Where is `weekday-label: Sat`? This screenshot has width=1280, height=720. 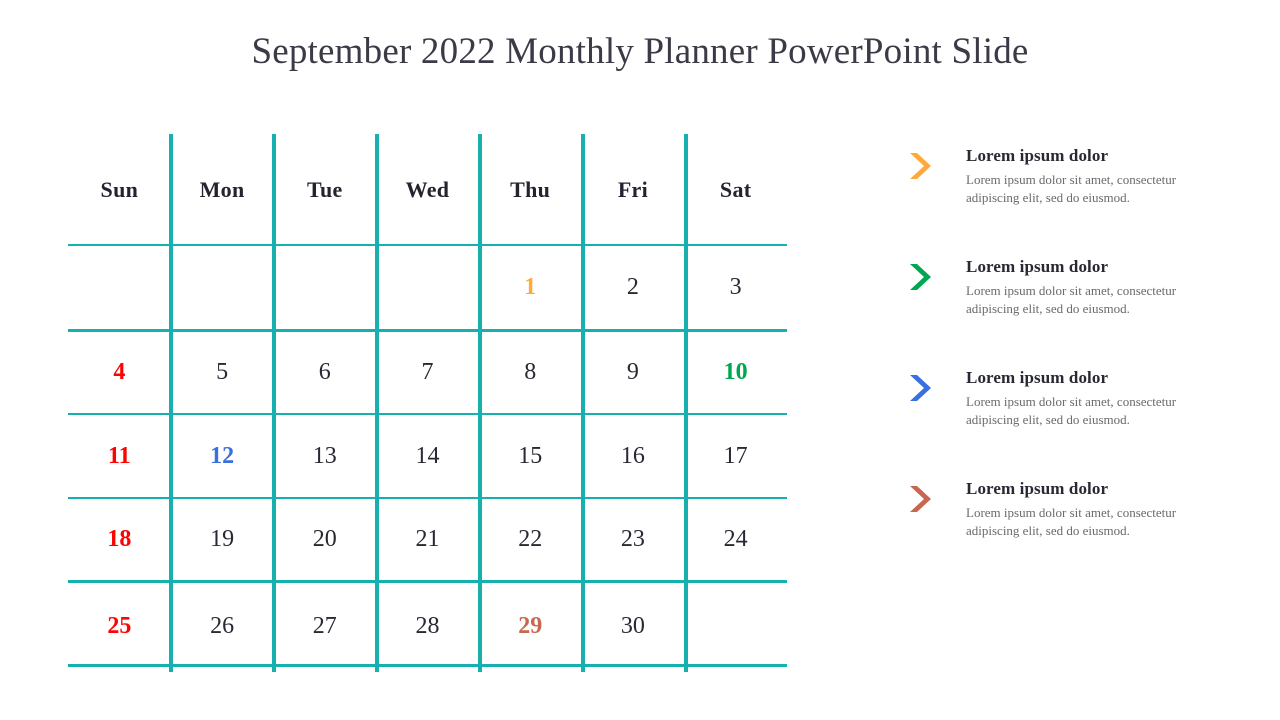 weekday-label: Sat is located at coordinates (735, 189).